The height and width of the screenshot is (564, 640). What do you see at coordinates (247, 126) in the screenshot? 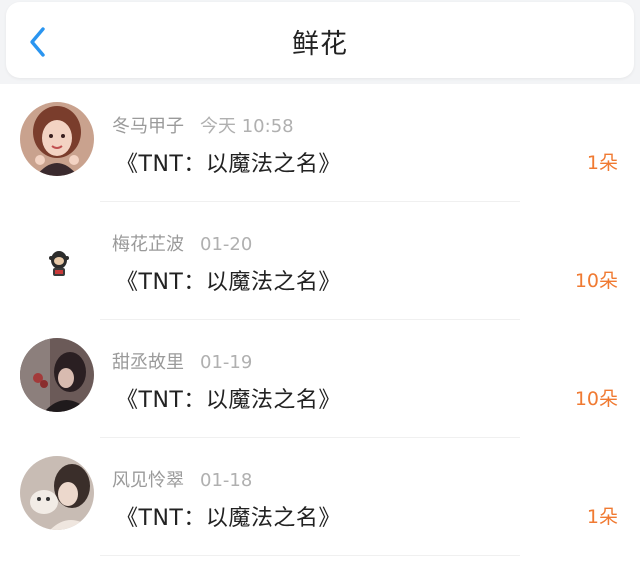
I see `timestamp: 今天 10:58` at bounding box center [247, 126].